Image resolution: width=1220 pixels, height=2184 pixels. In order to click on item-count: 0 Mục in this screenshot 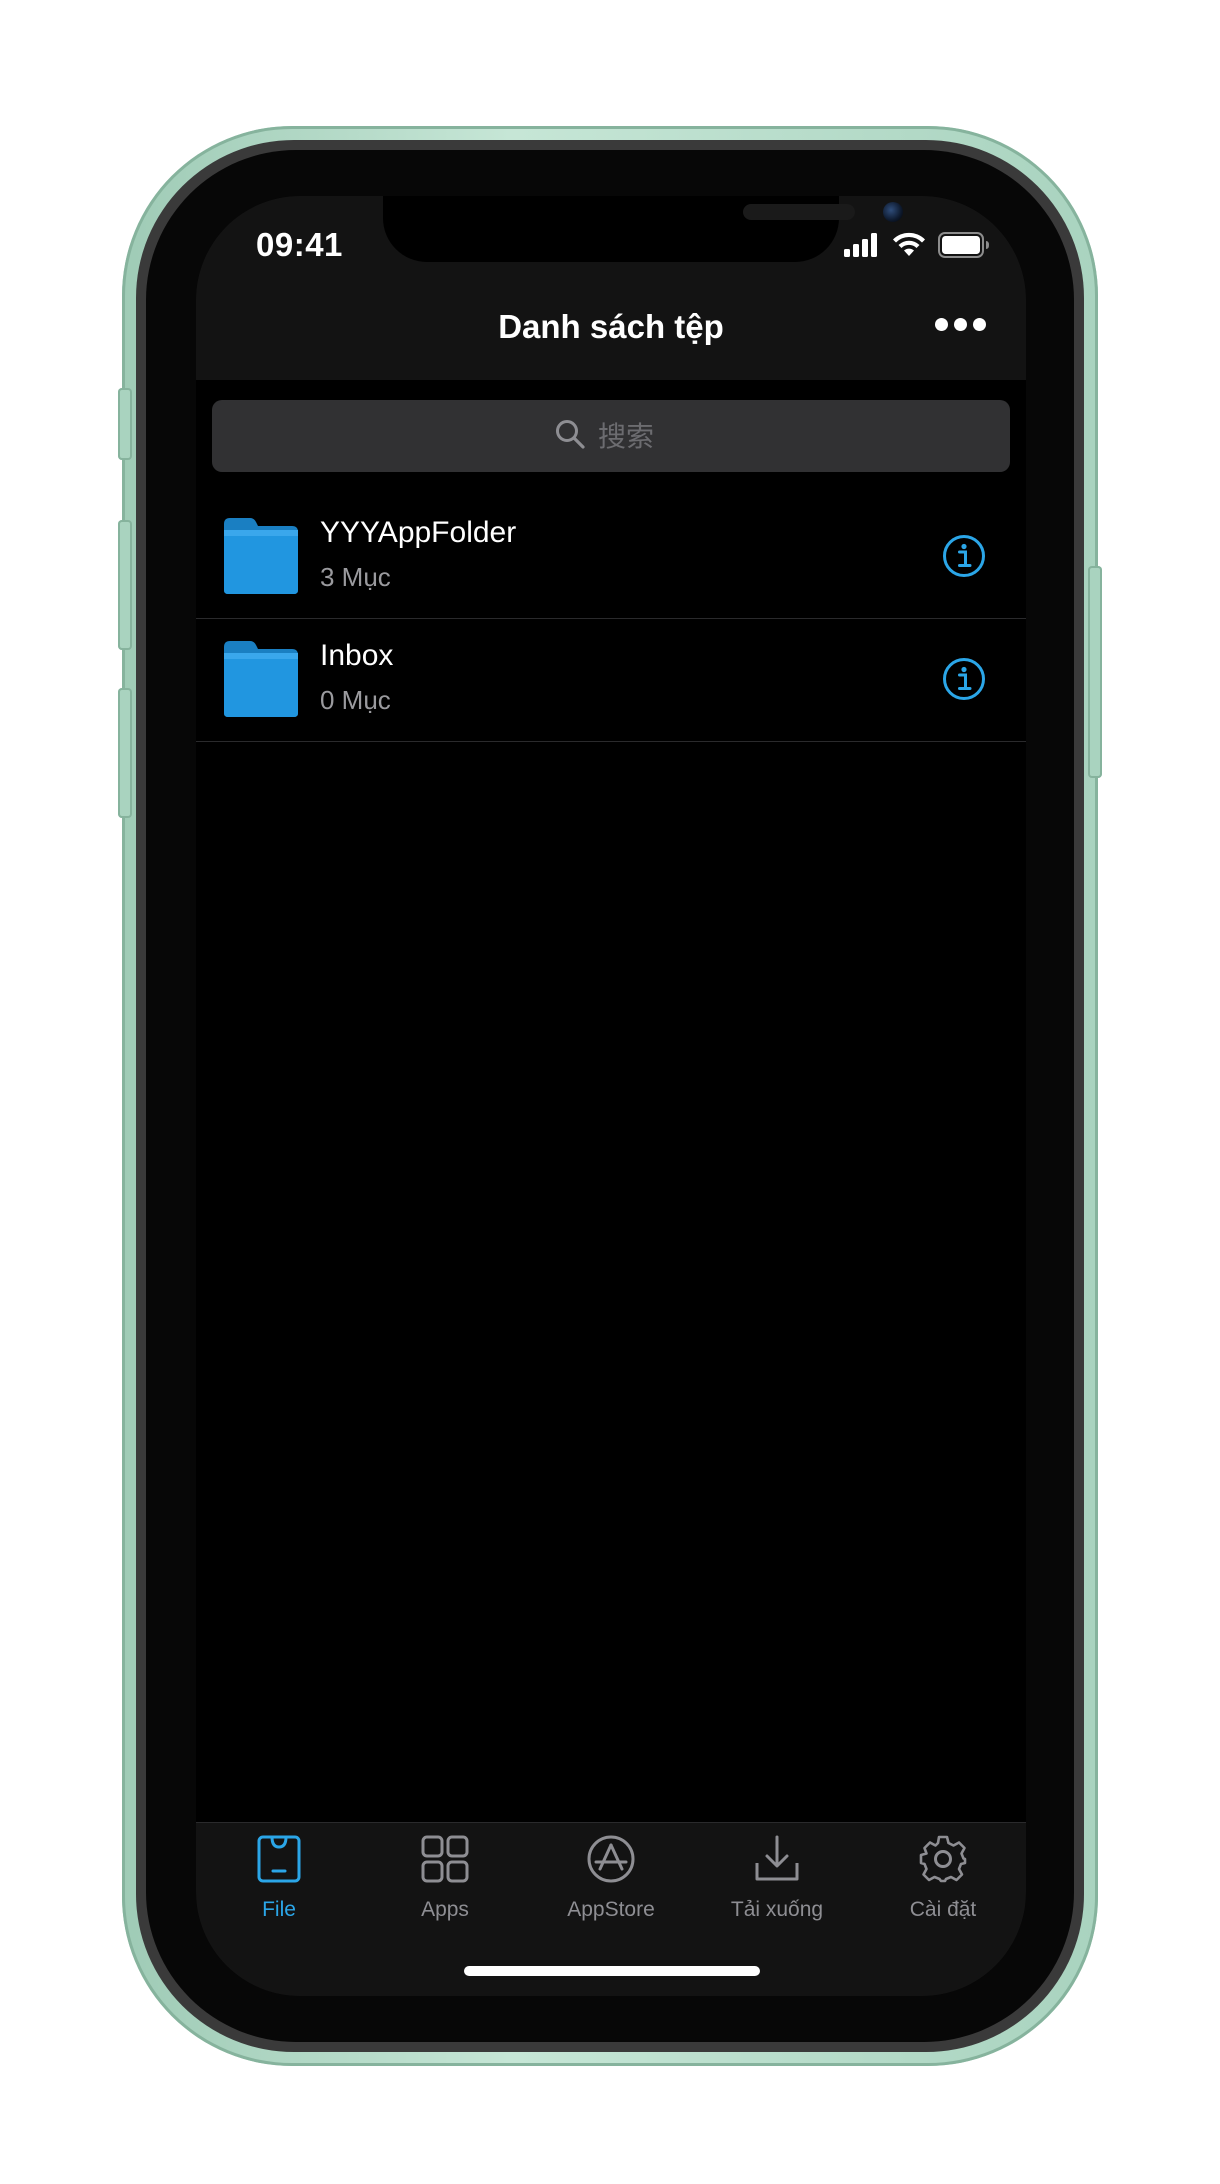, I will do `click(355, 700)`.